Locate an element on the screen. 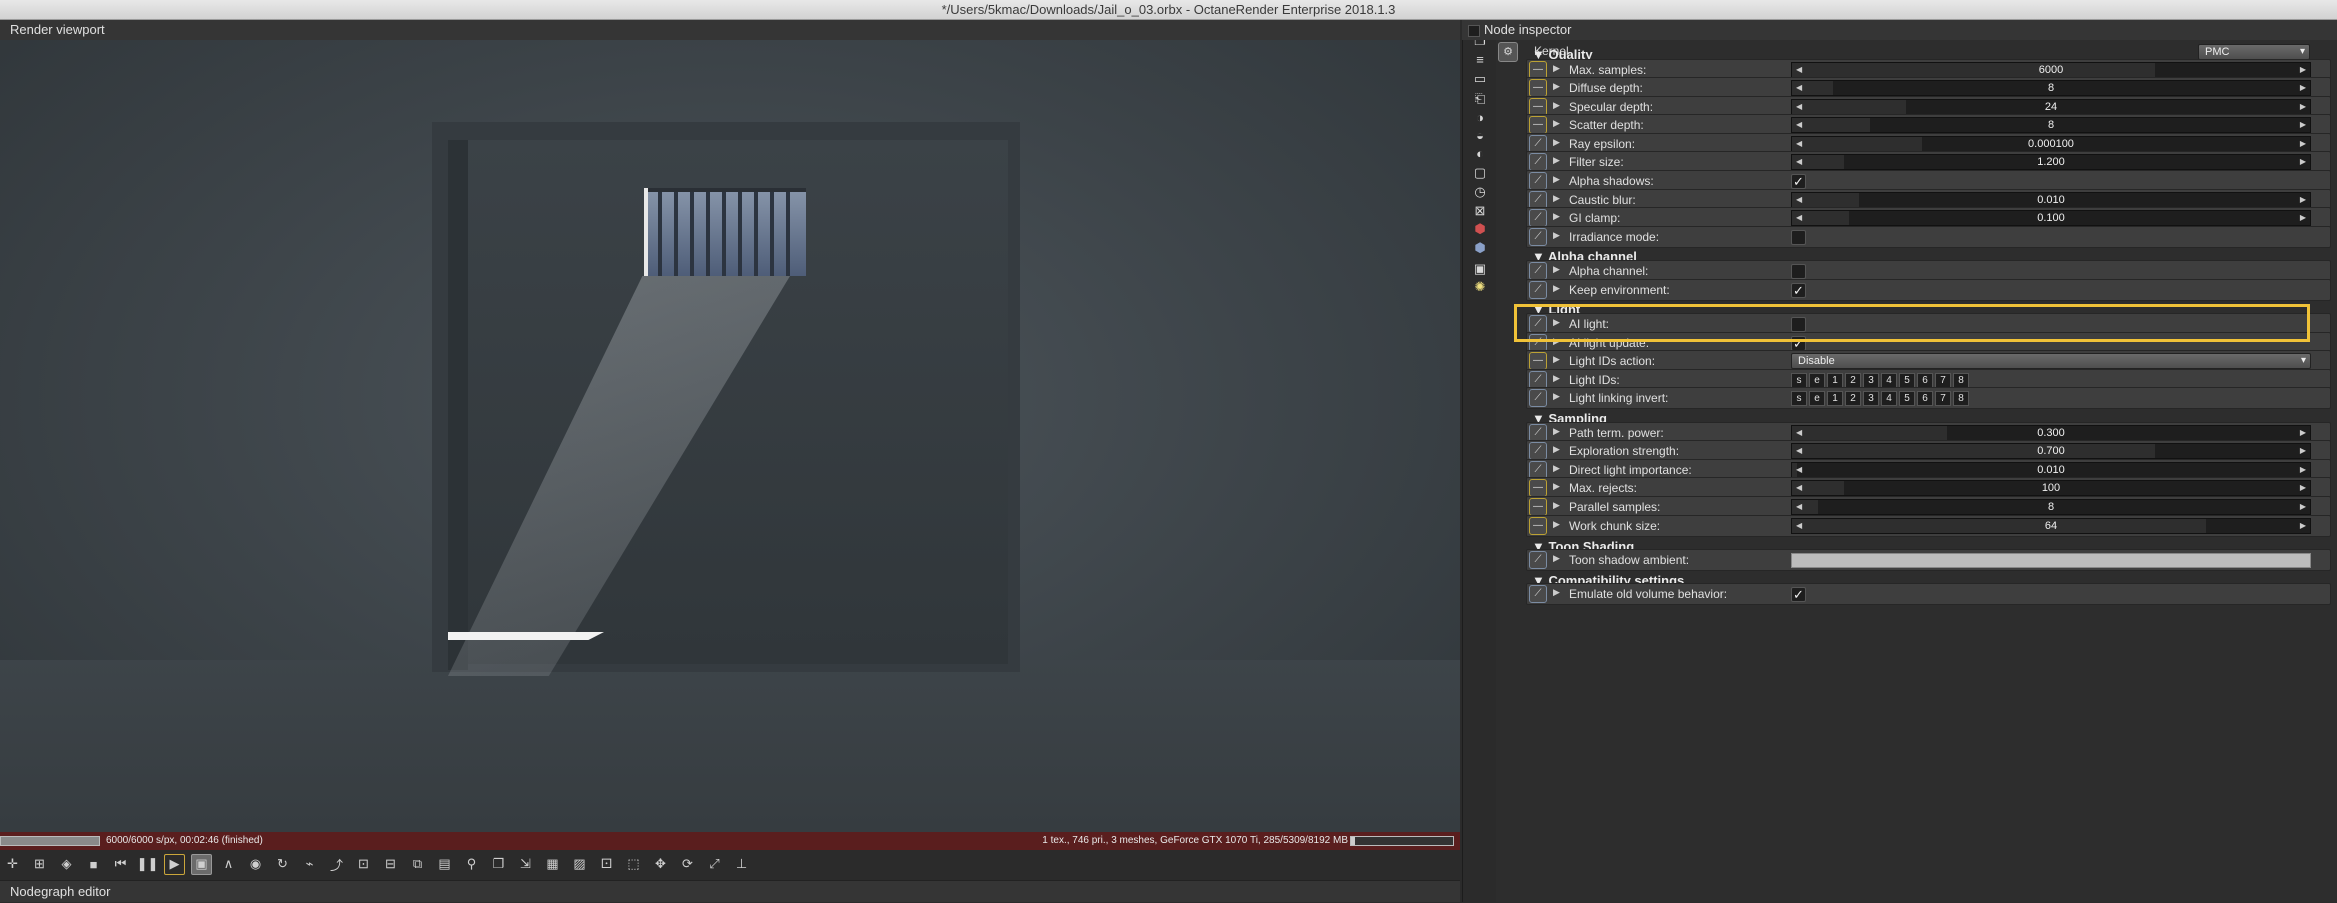  focus-picker-icon: ↻ is located at coordinates (282, 864).